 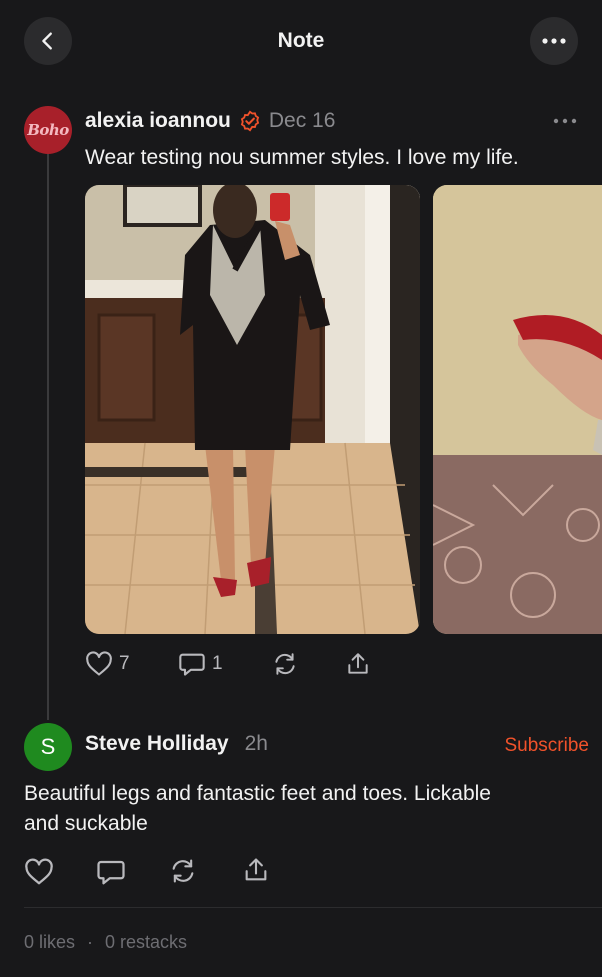 I want to click on like-count: 7, so click(x=124, y=663).